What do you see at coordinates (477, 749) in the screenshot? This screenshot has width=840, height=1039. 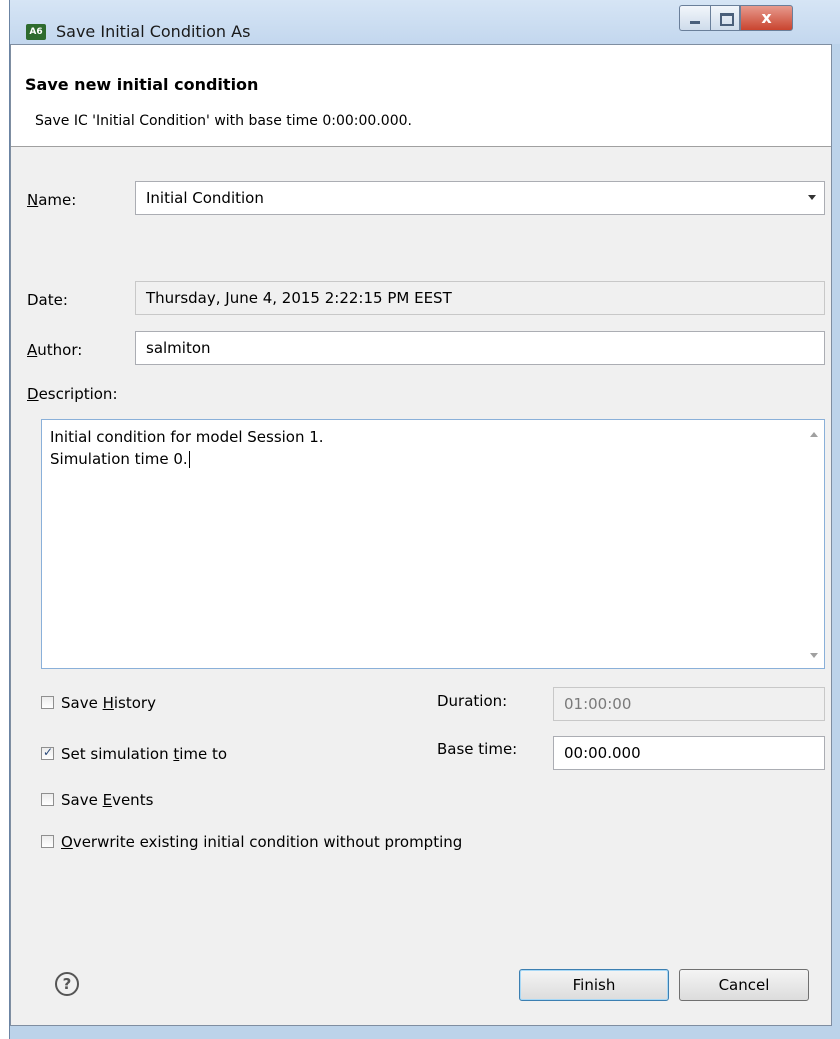 I see `base-time-label: Base time:` at bounding box center [477, 749].